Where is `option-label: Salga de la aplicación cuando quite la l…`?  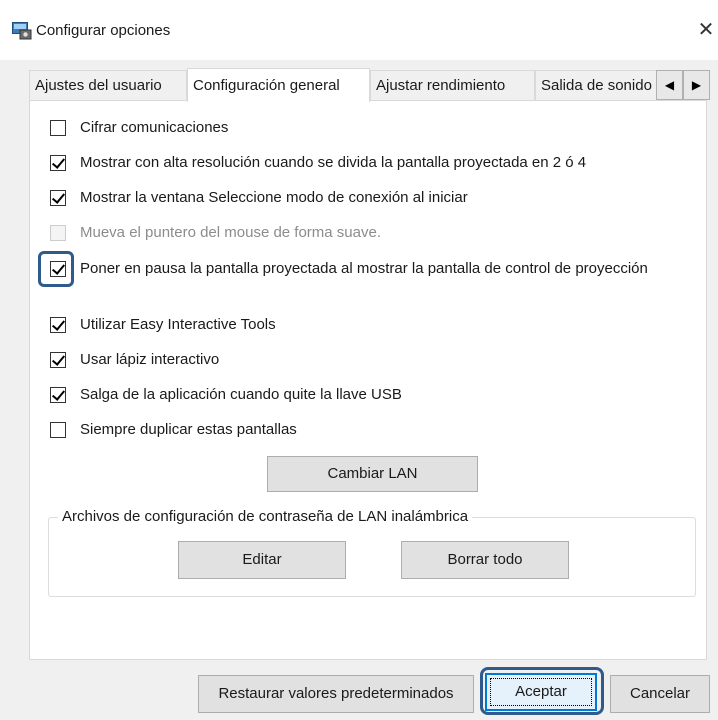
option-label: Salga de la aplicación cuando quite la l… is located at coordinates (241, 394).